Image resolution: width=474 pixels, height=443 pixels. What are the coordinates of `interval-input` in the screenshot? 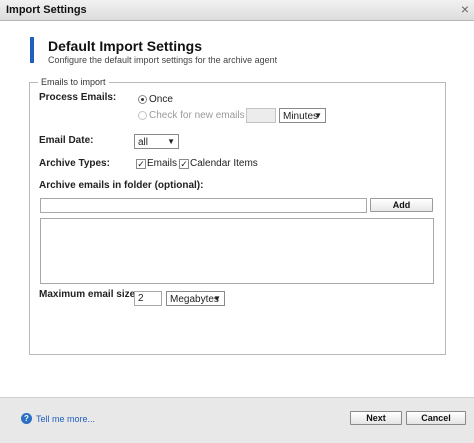 It's located at (261, 115).